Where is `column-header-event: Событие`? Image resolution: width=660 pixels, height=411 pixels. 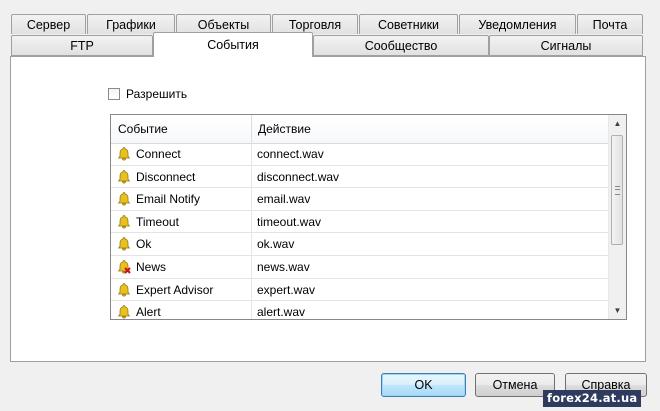
column-header-event: Событие is located at coordinates (143, 129).